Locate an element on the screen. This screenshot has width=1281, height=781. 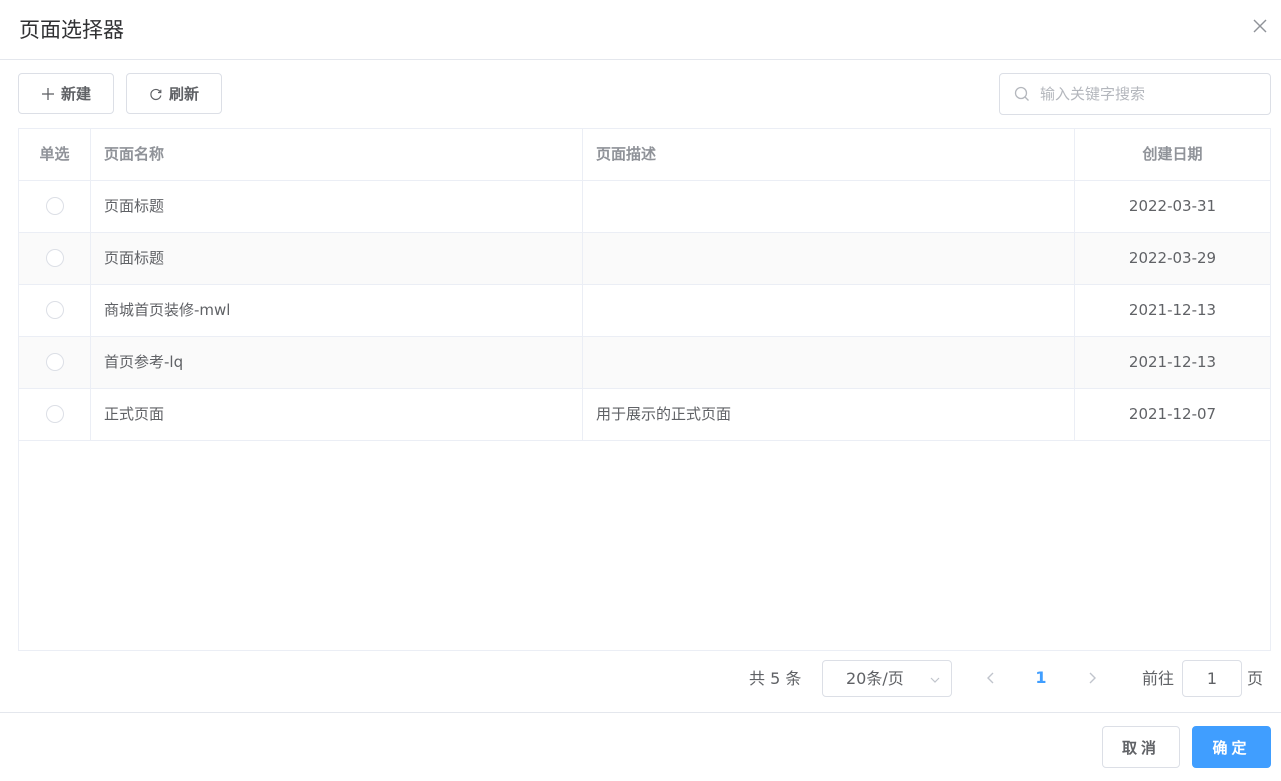
row-date: 2022-03-29 is located at coordinates (1172, 258).